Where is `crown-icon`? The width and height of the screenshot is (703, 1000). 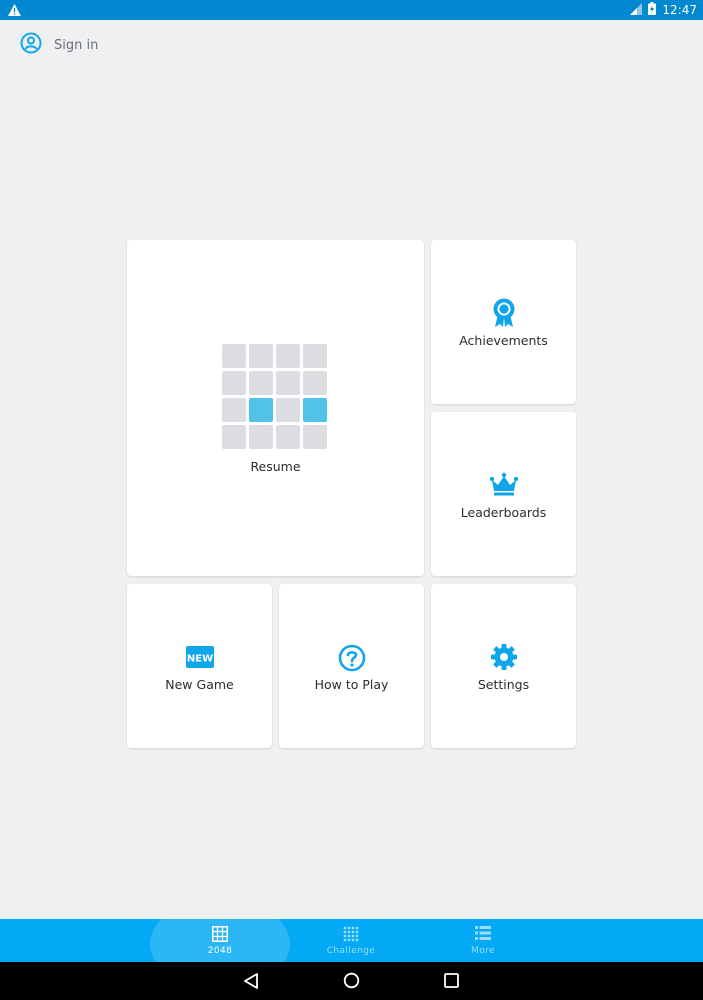 crown-icon is located at coordinates (504, 486).